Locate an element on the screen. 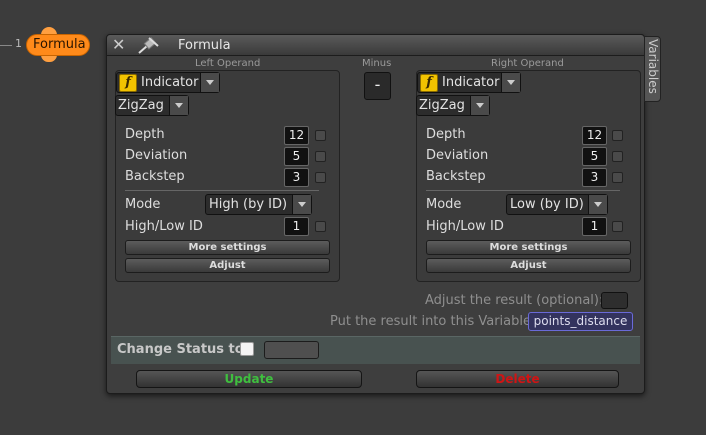 Image resolution: width=706 pixels, height=435 pixels. connector-line is located at coordinates (6, 45).